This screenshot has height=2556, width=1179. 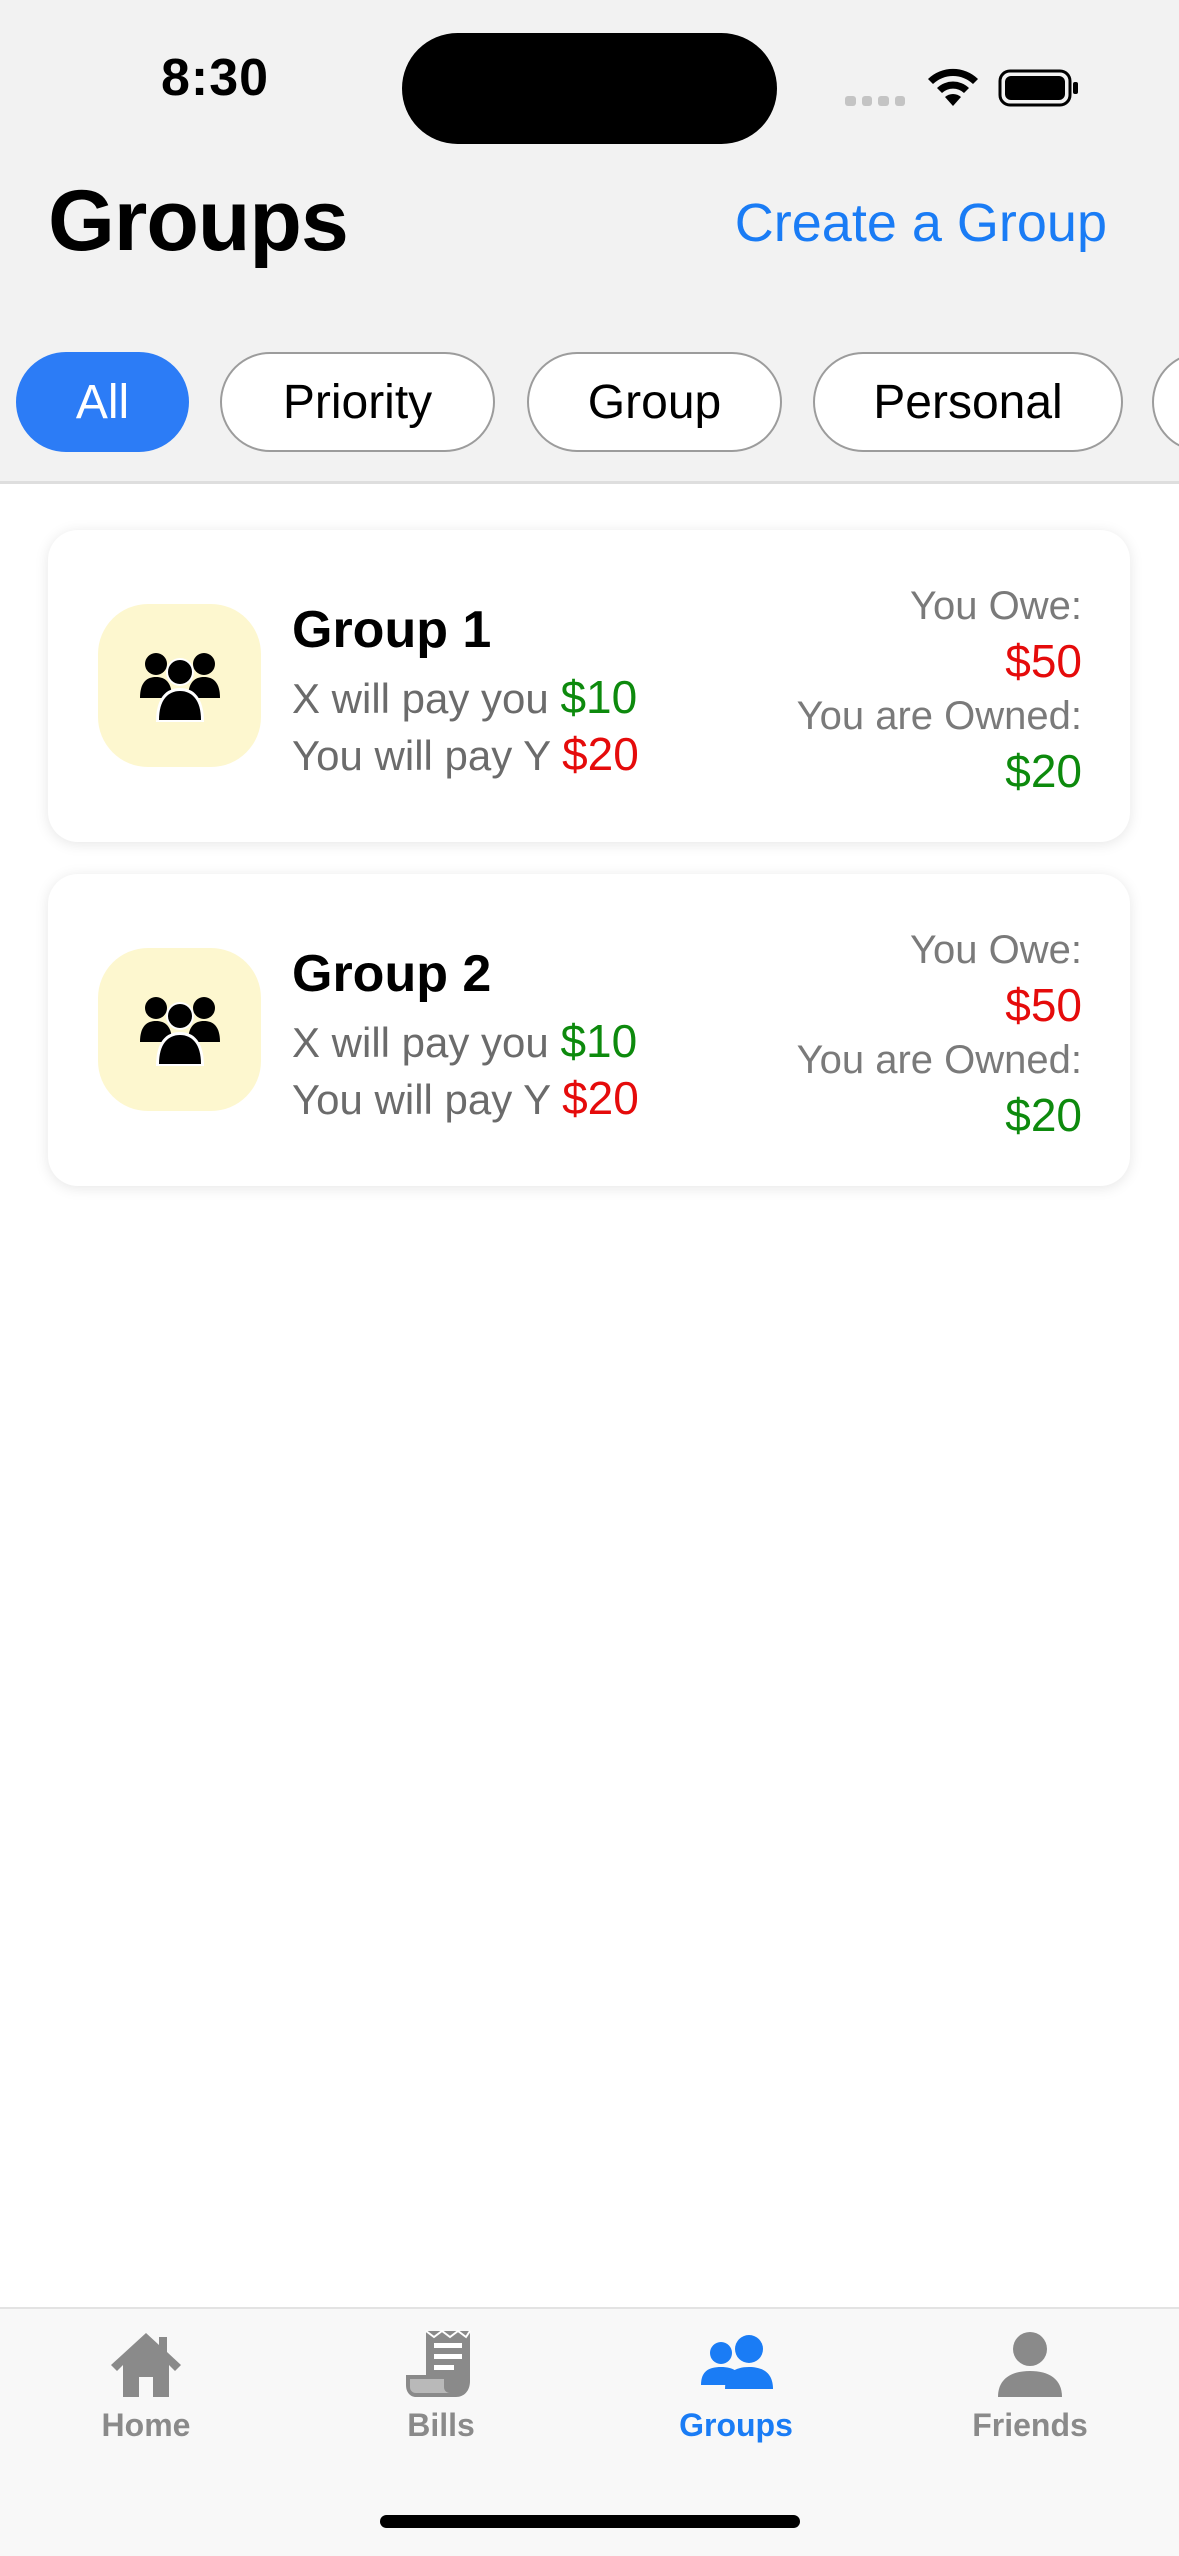 I want to click on home-icon, so click(x=146, y=2365).